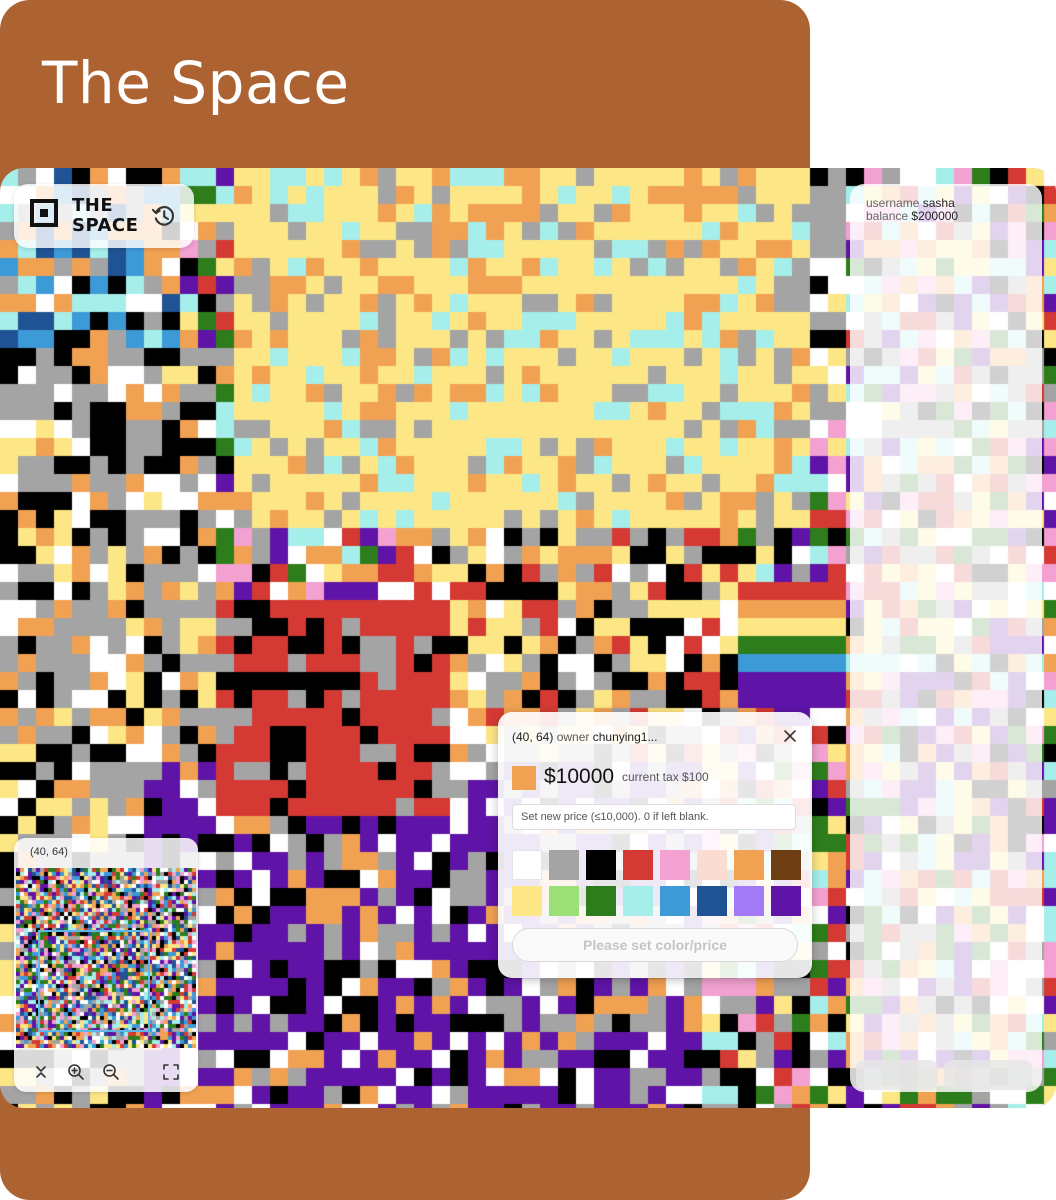 Image resolution: width=1056 pixels, height=1200 pixels. Describe the element at coordinates (988, 1075) in the screenshot. I see `panel-action-button-right` at that location.